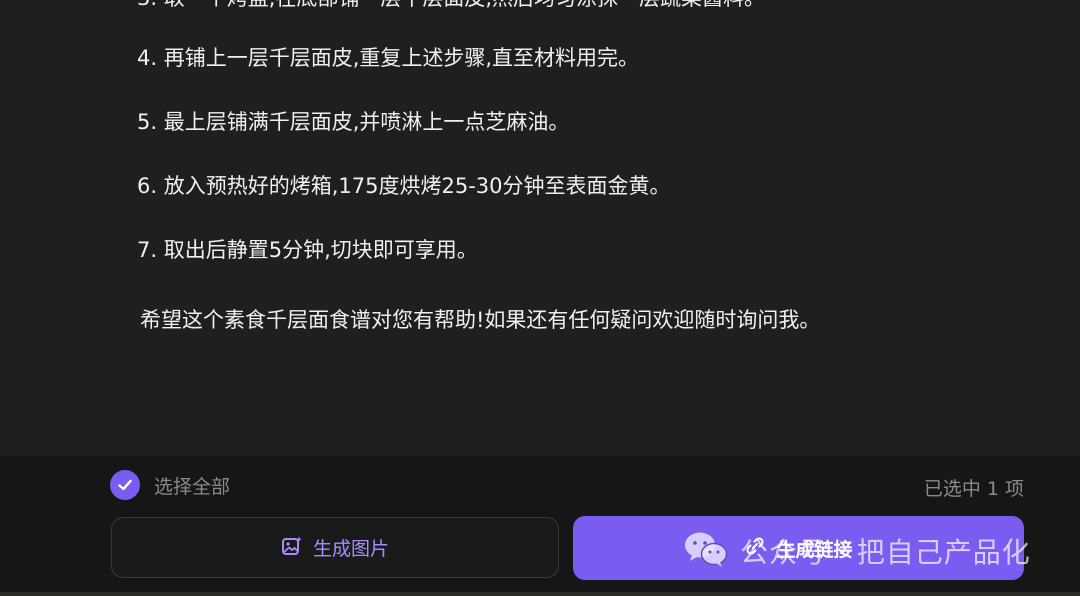  Describe the element at coordinates (353, 122) in the screenshot. I see `recipe-step-5: 5. 最上层铺满千层面皮,并喷淋上一点芝麻油。` at that location.